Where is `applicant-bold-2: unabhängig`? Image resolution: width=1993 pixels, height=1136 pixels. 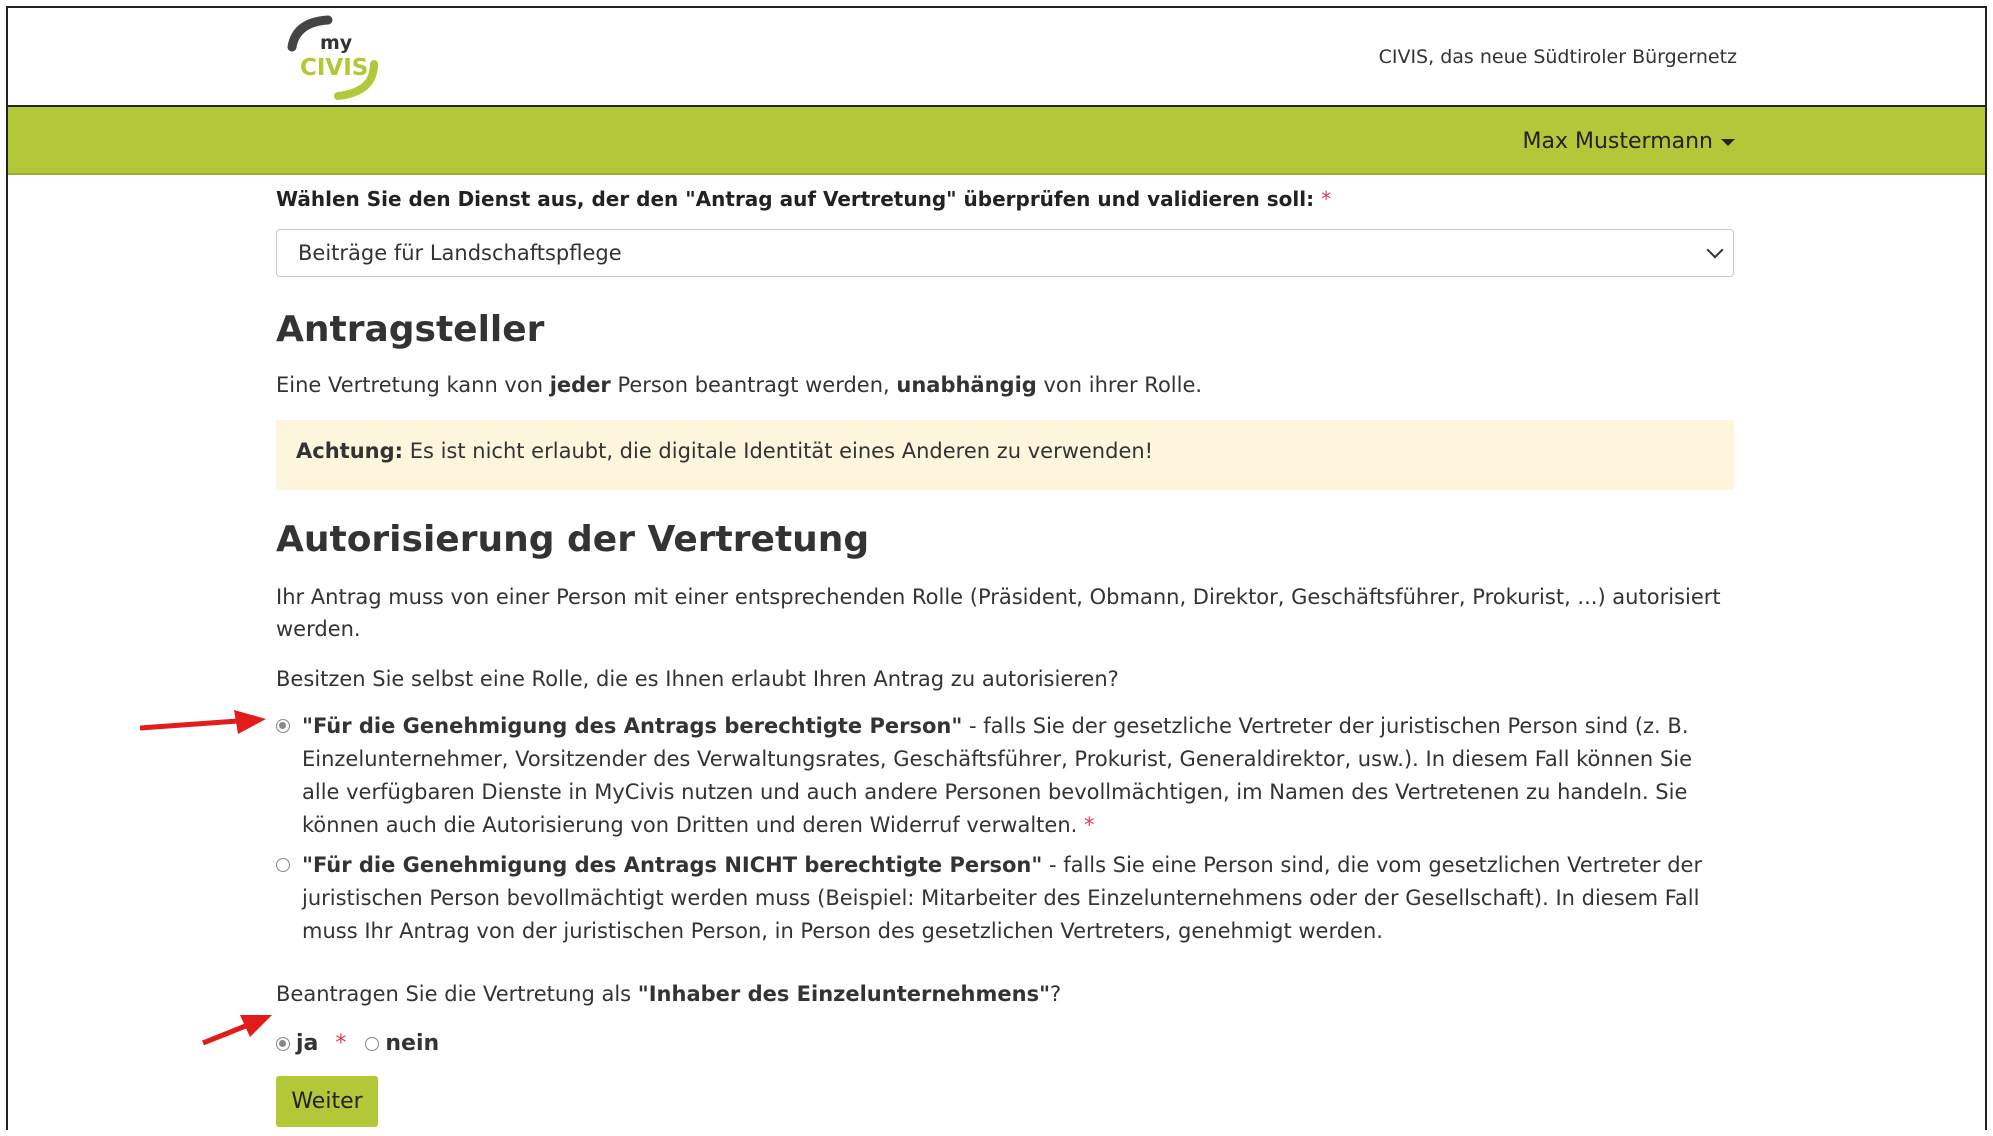
applicant-bold-2: unabhängig is located at coordinates (966, 385).